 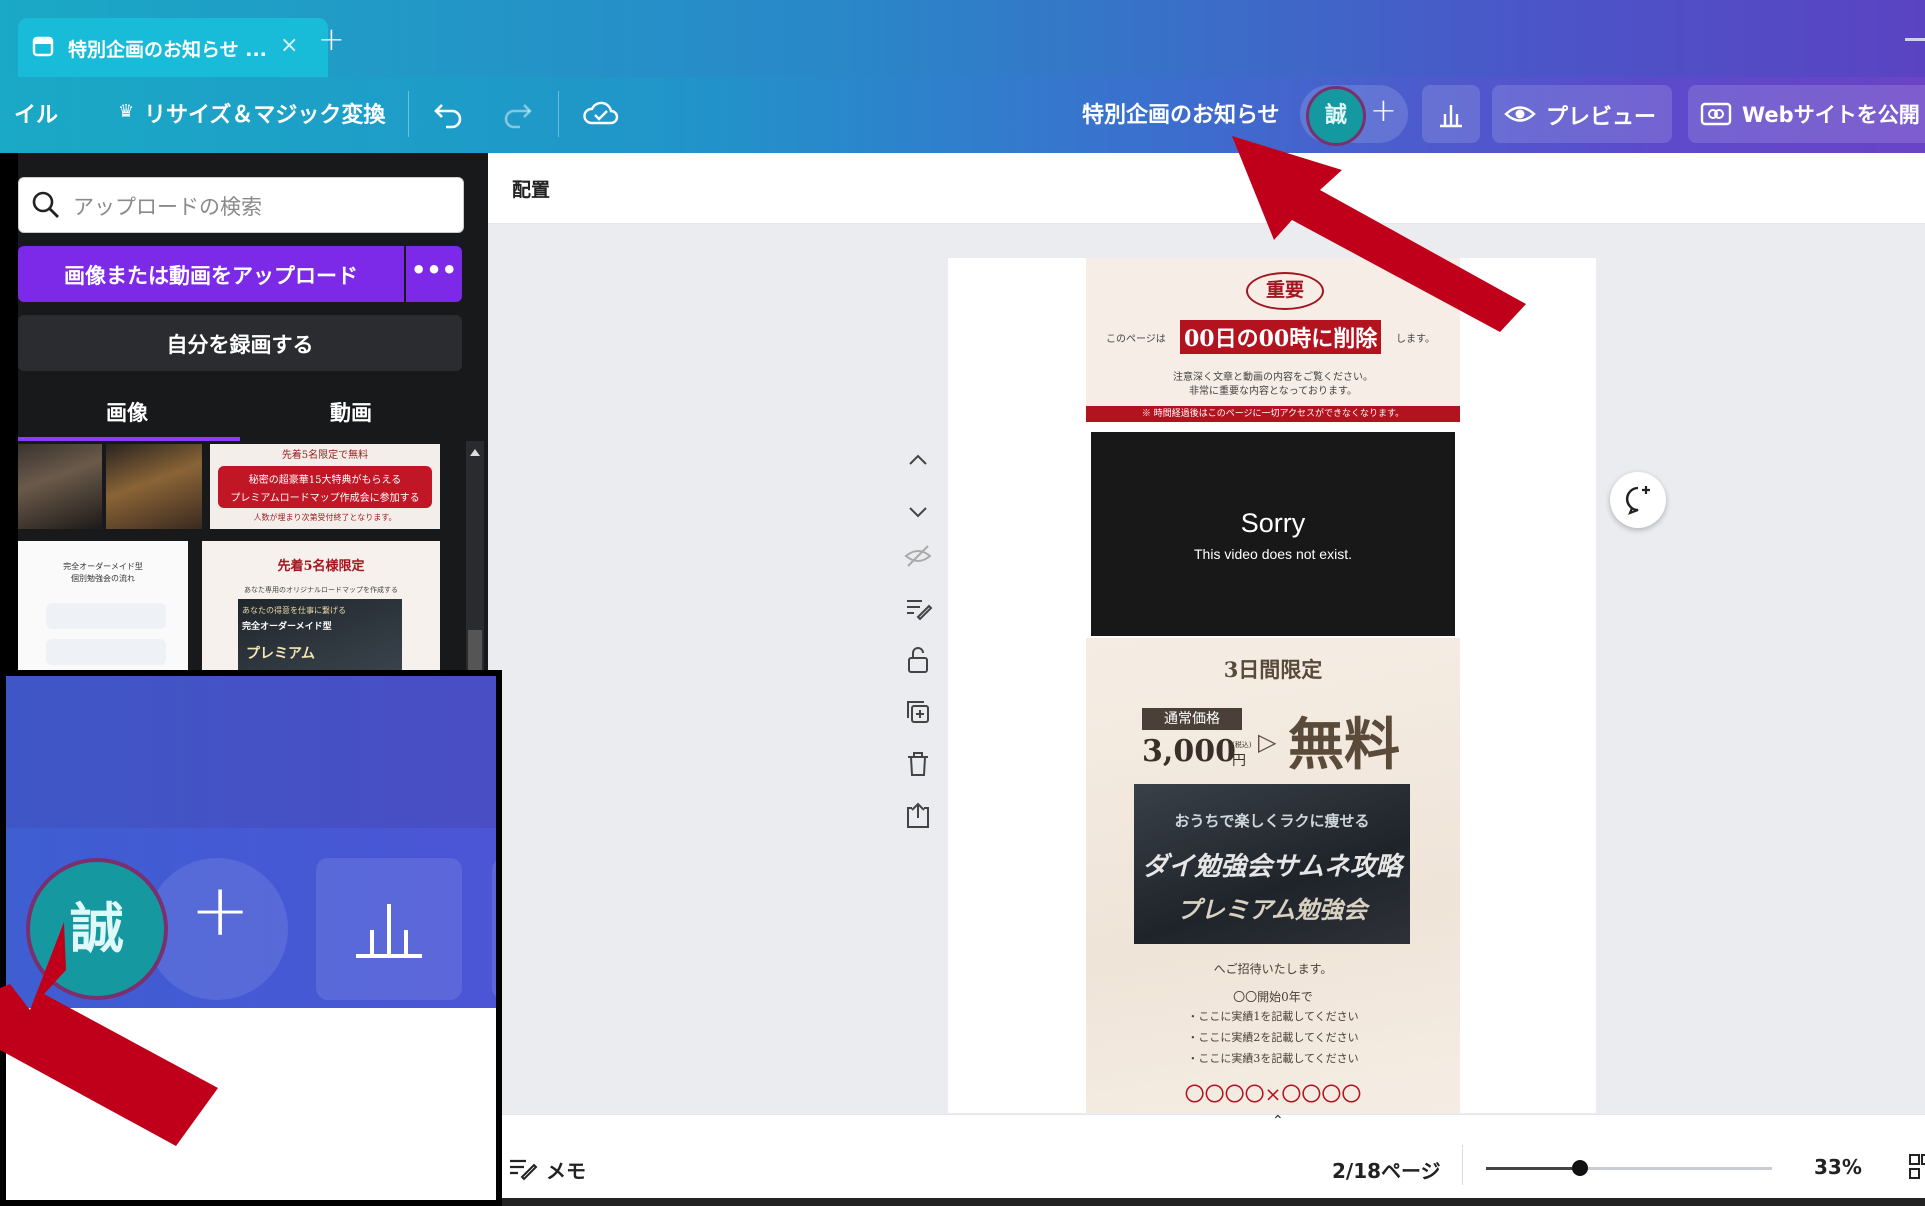 What do you see at coordinates (1273, 523) in the screenshot?
I see `video-error-title: Sorry` at bounding box center [1273, 523].